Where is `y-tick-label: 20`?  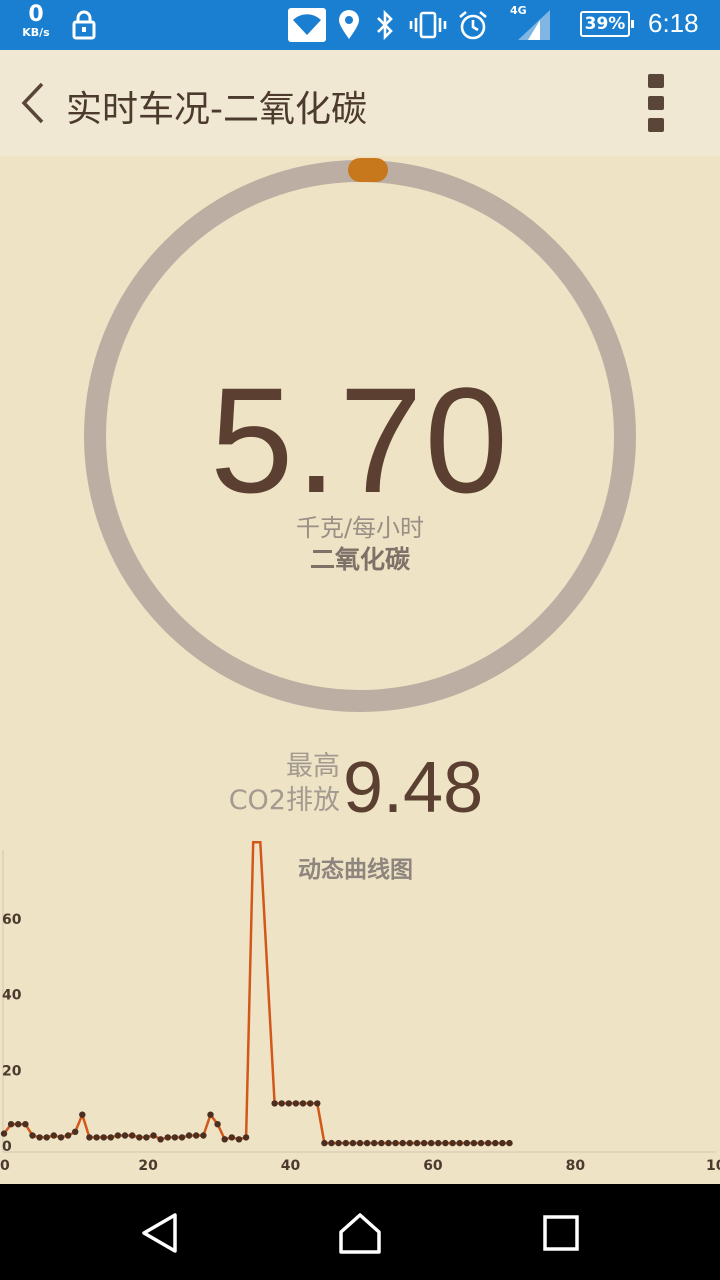 y-tick-label: 20 is located at coordinates (12, 1071).